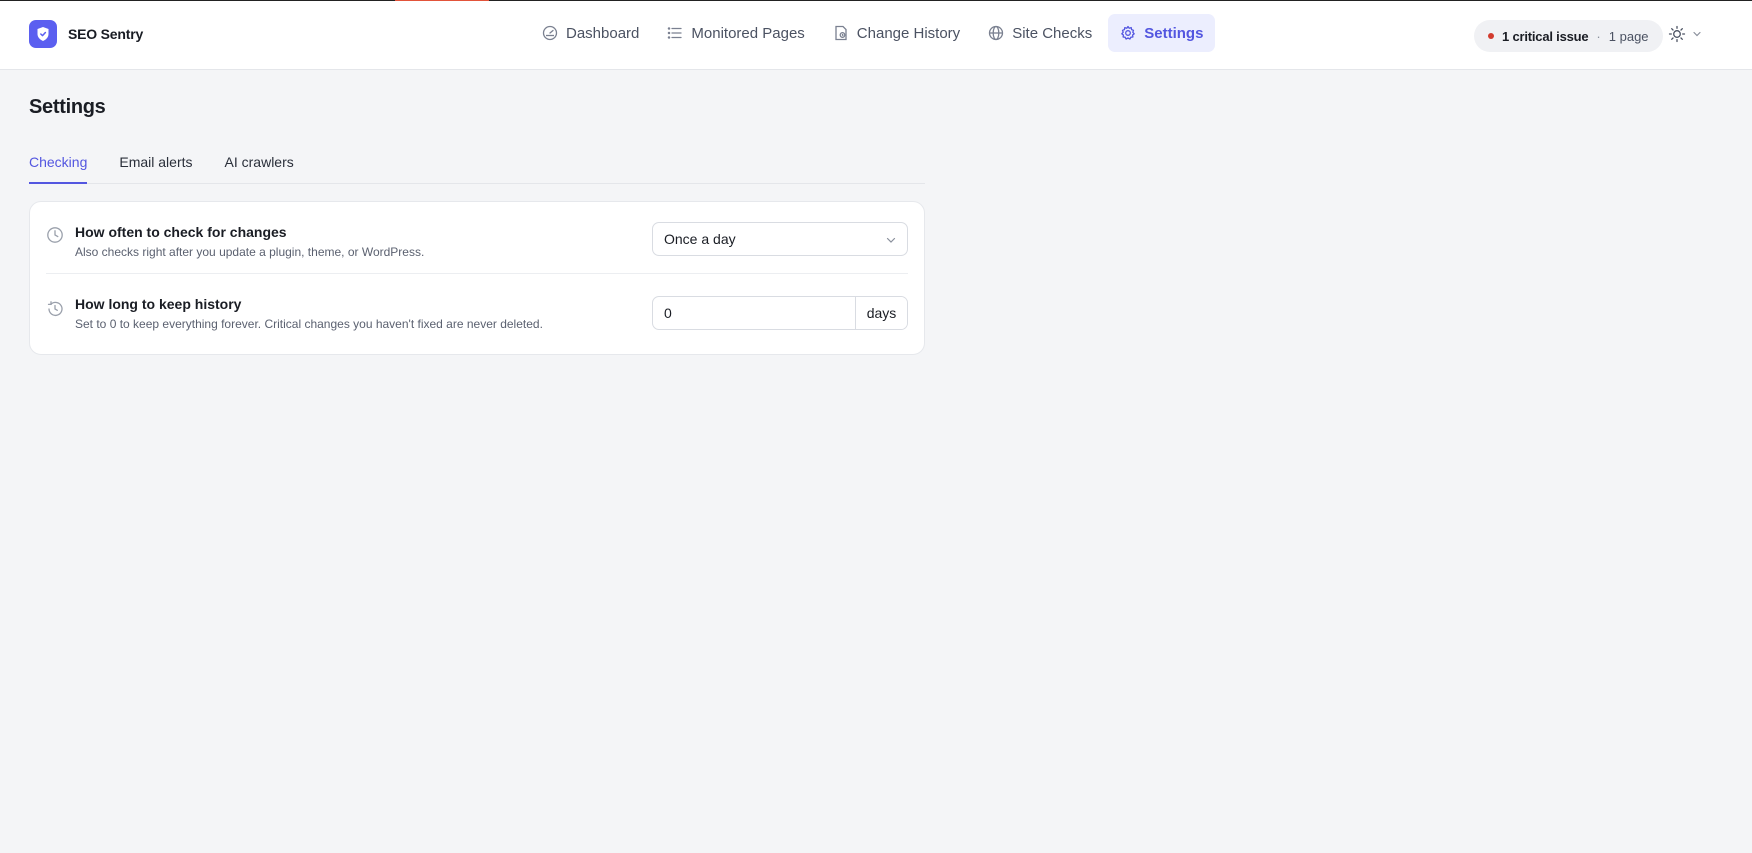 This screenshot has width=1752, height=853. Describe the element at coordinates (158, 304) in the screenshot. I see `setting-title: How long to keep history` at that location.